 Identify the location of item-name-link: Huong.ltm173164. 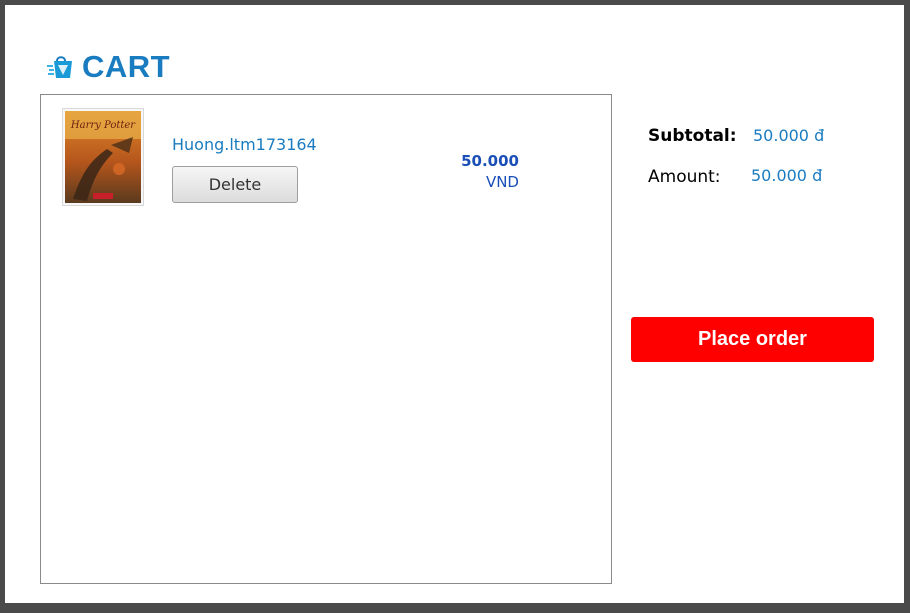
(244, 144).